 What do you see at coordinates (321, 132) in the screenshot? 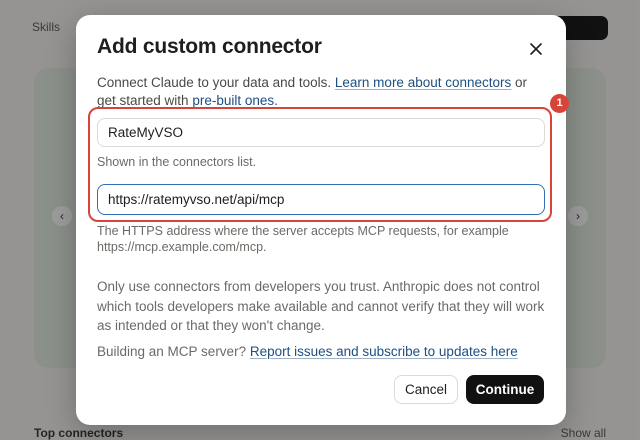
I see `connector-name-input` at bounding box center [321, 132].